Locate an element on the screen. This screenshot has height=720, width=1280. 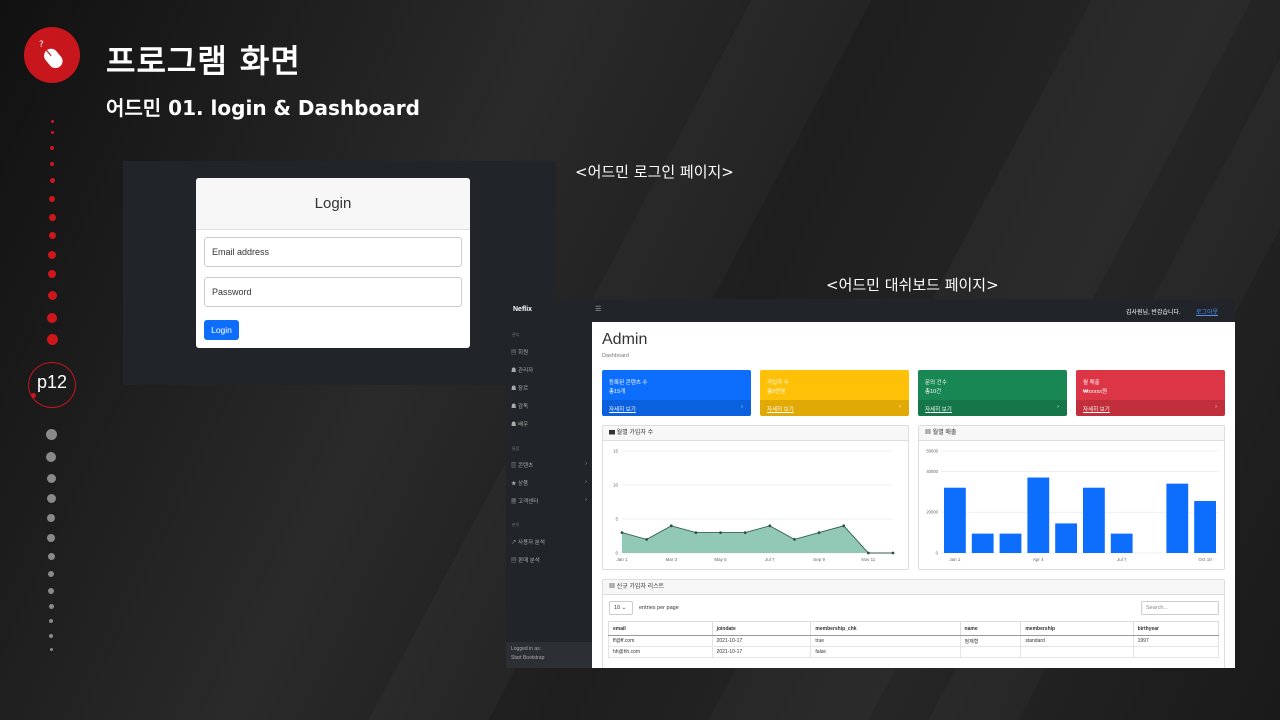
sidebar-item-sales-analysis: ▤ 판매 분석 is located at coordinates (550, 560).